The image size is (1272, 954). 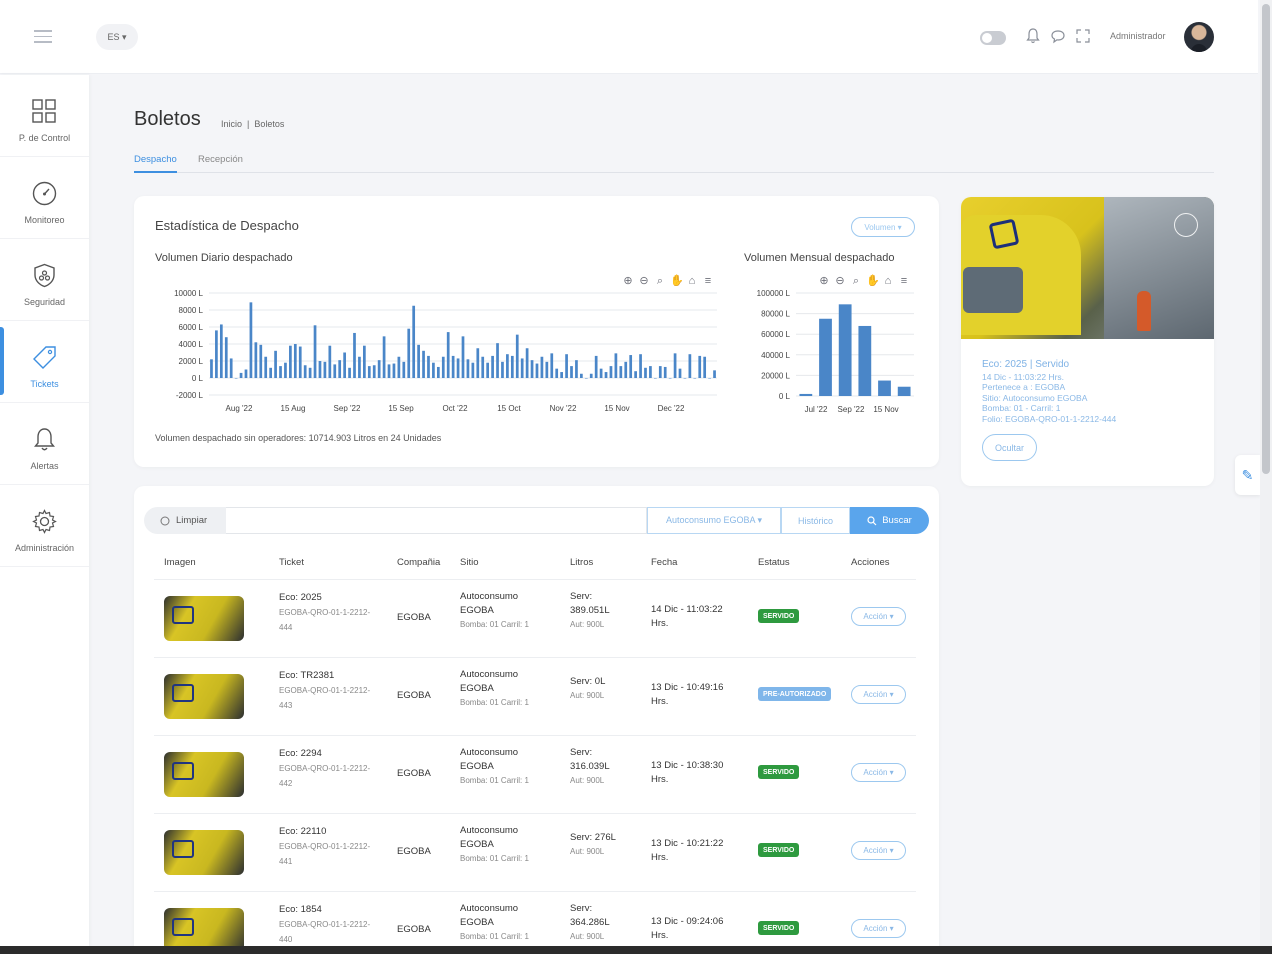 I want to click on page-title: Boletos, so click(x=167, y=119).